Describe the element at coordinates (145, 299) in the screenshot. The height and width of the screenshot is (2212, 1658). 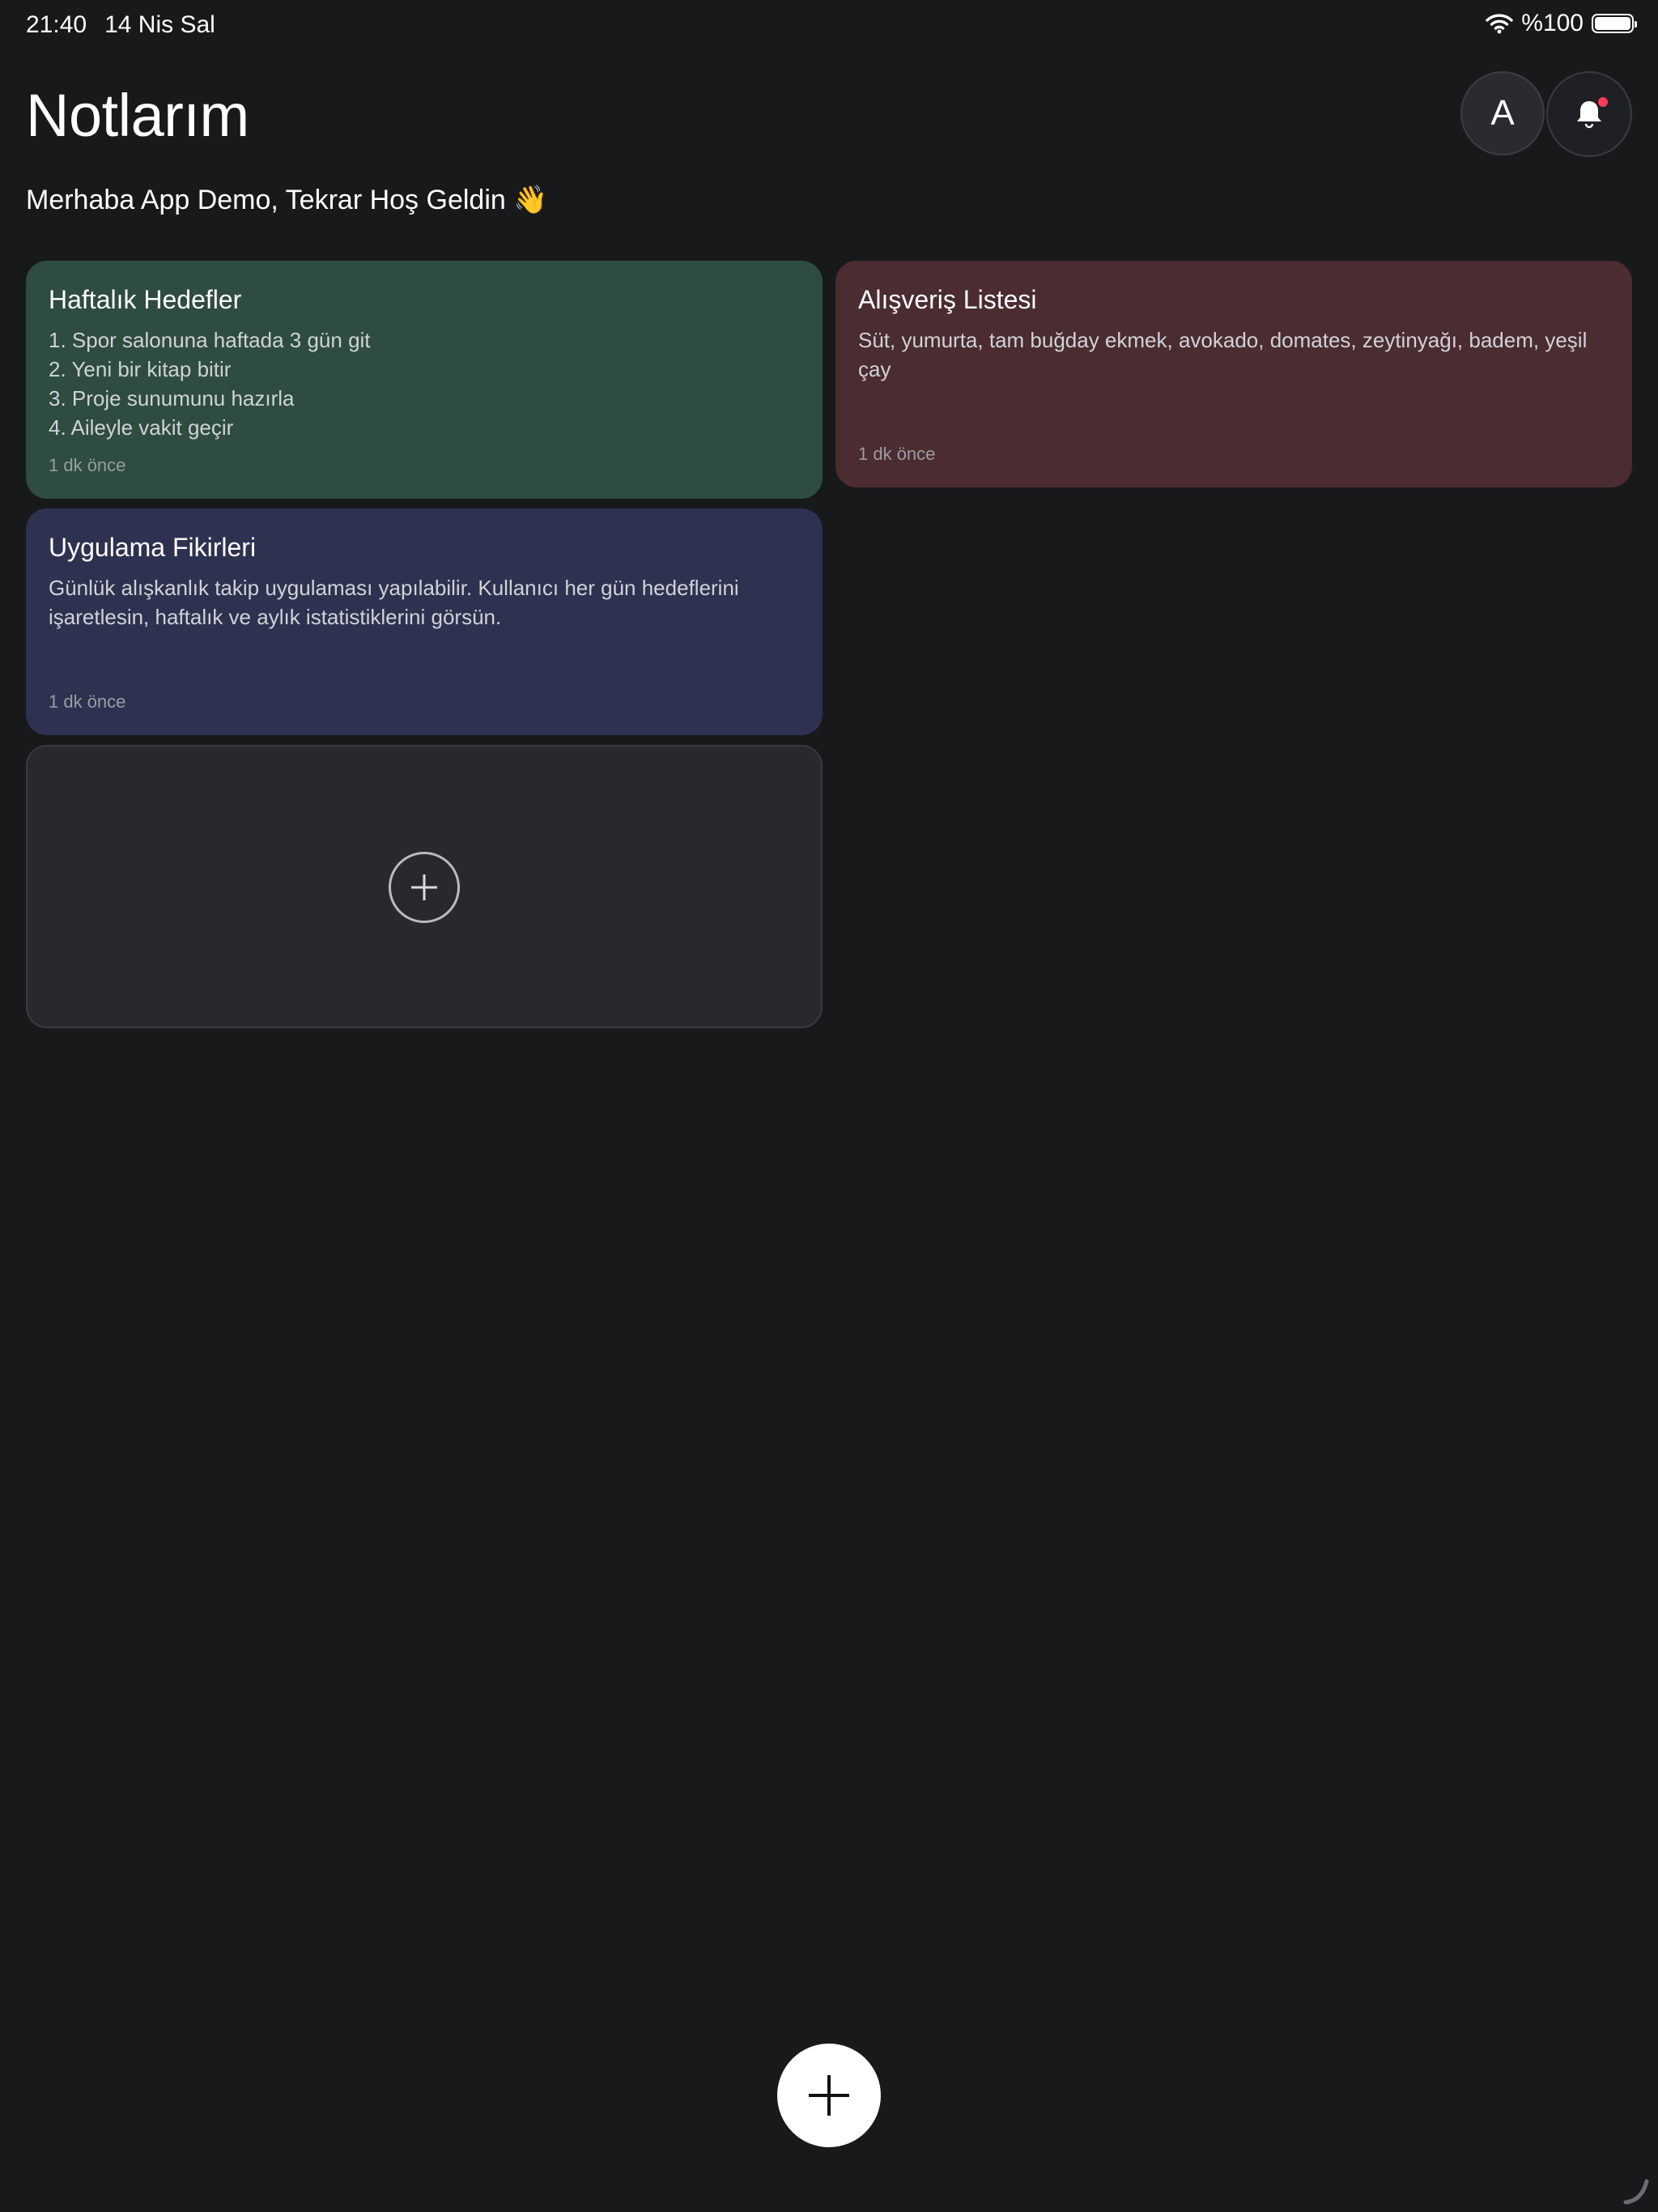
I see `note-title: Haftalık Hedefler` at that location.